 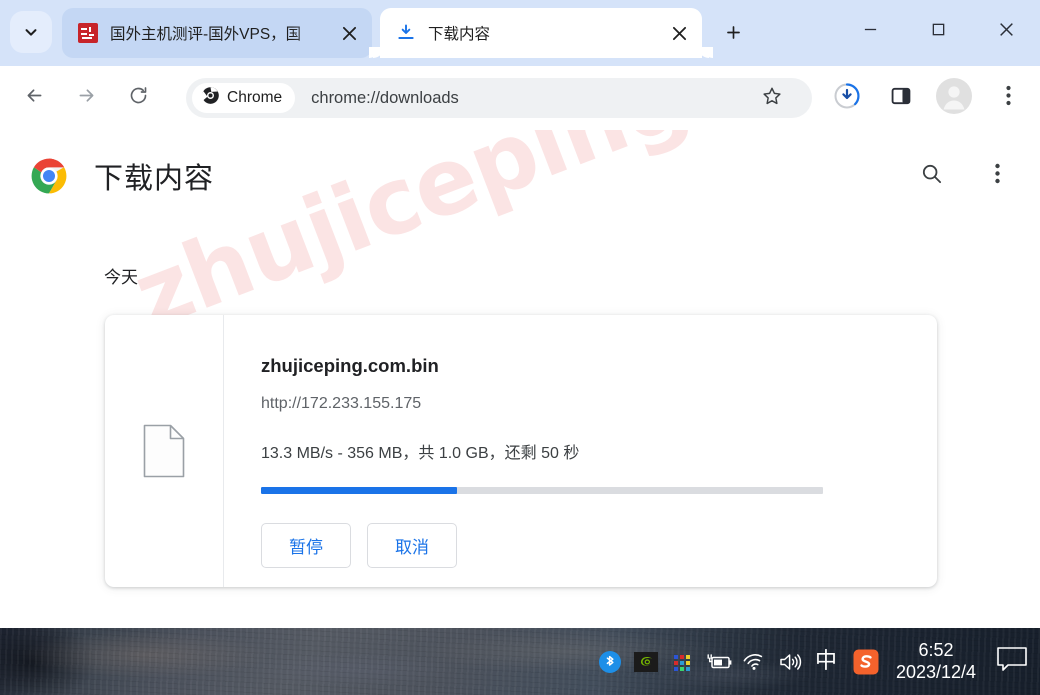 I want to click on downloads-button, so click(x=847, y=98).